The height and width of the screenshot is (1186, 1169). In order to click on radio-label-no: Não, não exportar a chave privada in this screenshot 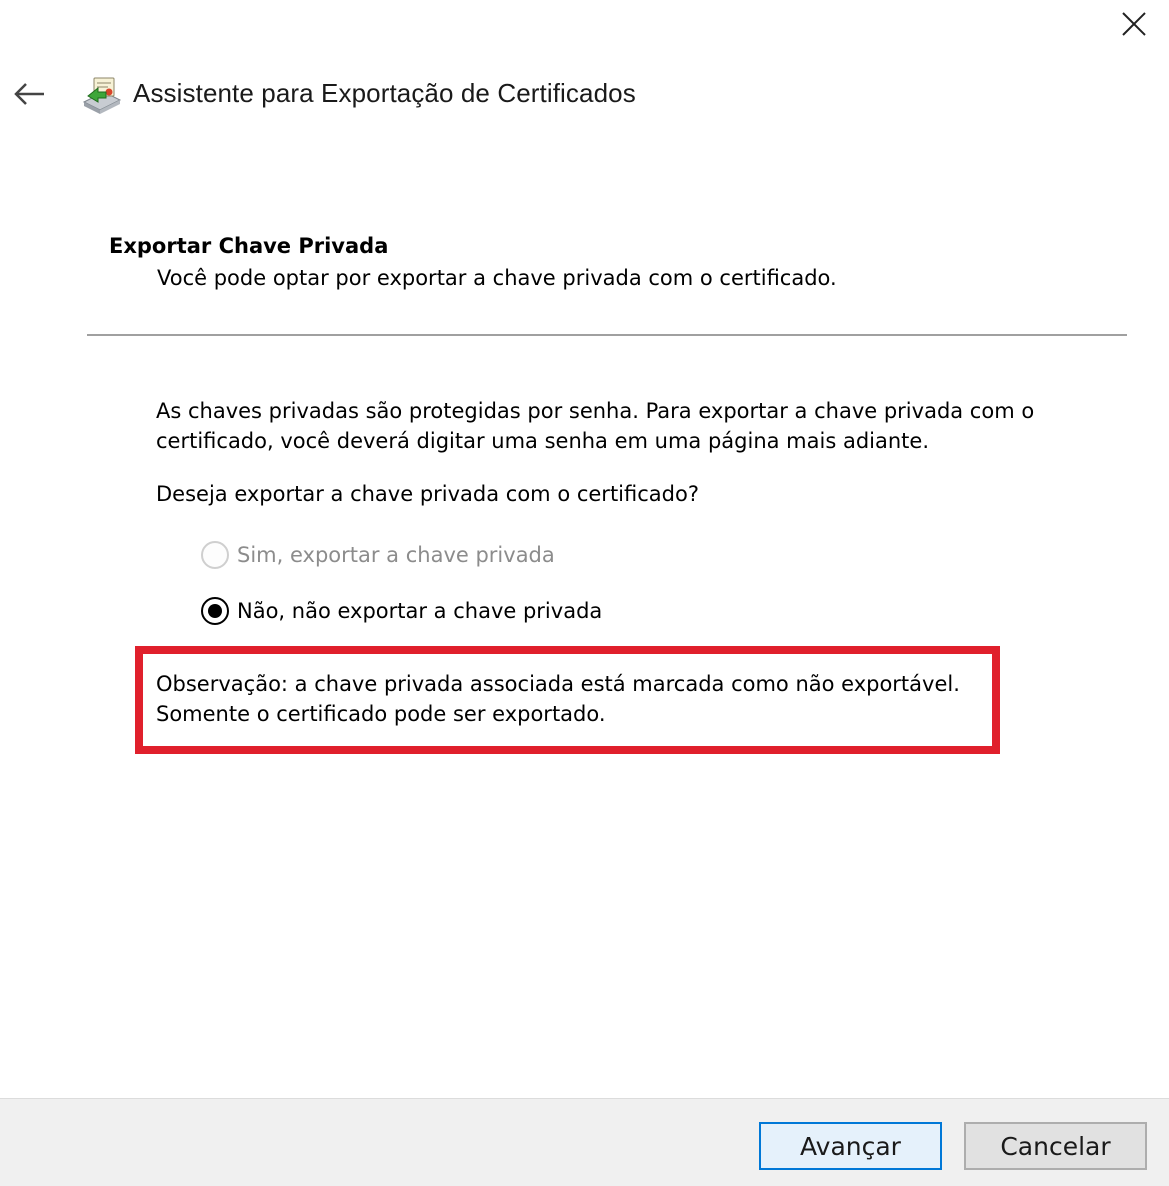, I will do `click(420, 611)`.